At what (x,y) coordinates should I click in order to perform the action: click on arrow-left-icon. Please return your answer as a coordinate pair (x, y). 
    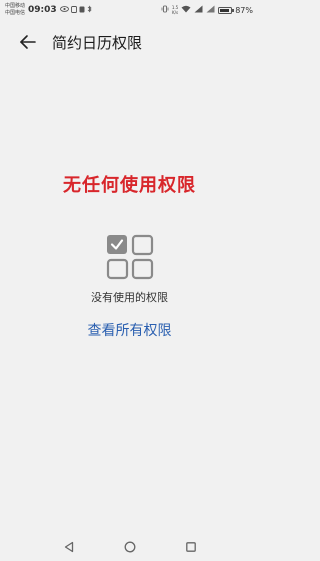
    Looking at the image, I should click on (28, 42).